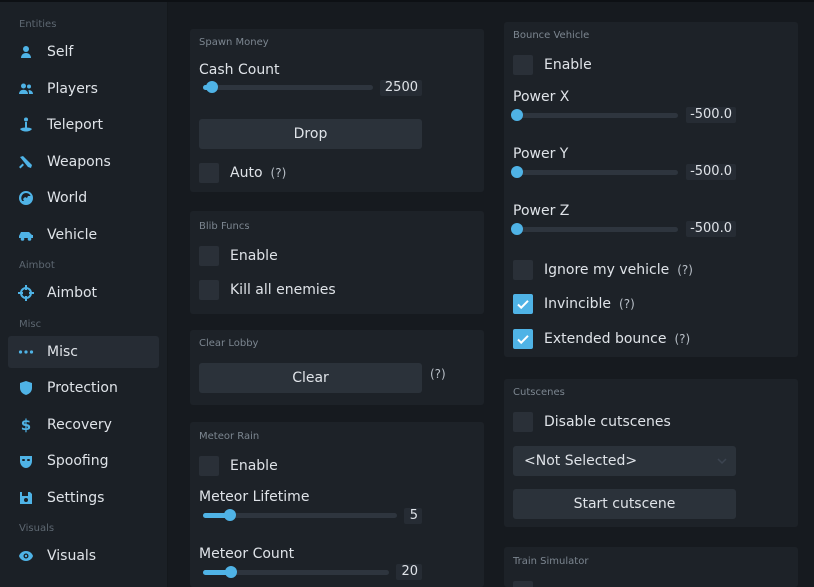 Image resolution: width=814 pixels, height=587 pixels. Describe the element at coordinates (78, 461) in the screenshot. I see `sidebar-item-label: Spoofing` at that location.